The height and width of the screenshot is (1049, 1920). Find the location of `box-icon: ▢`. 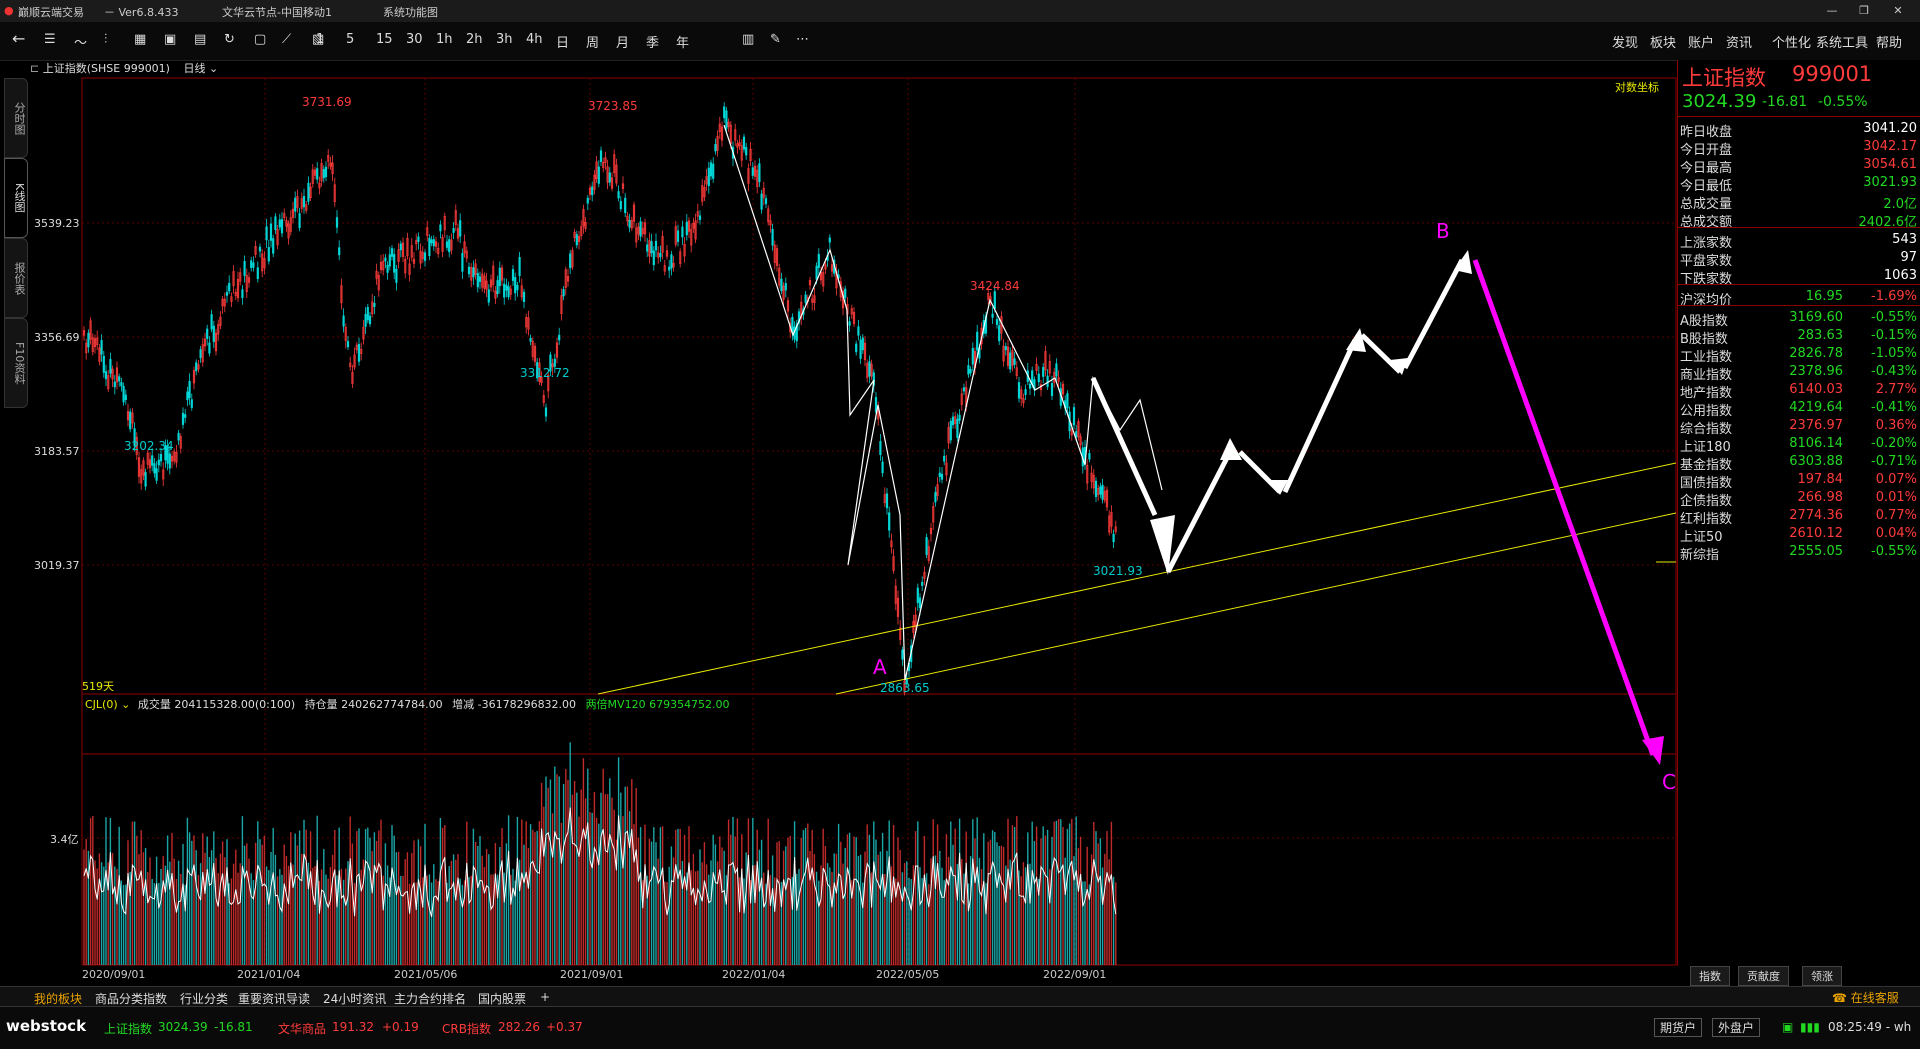

box-icon: ▢ is located at coordinates (260, 39).